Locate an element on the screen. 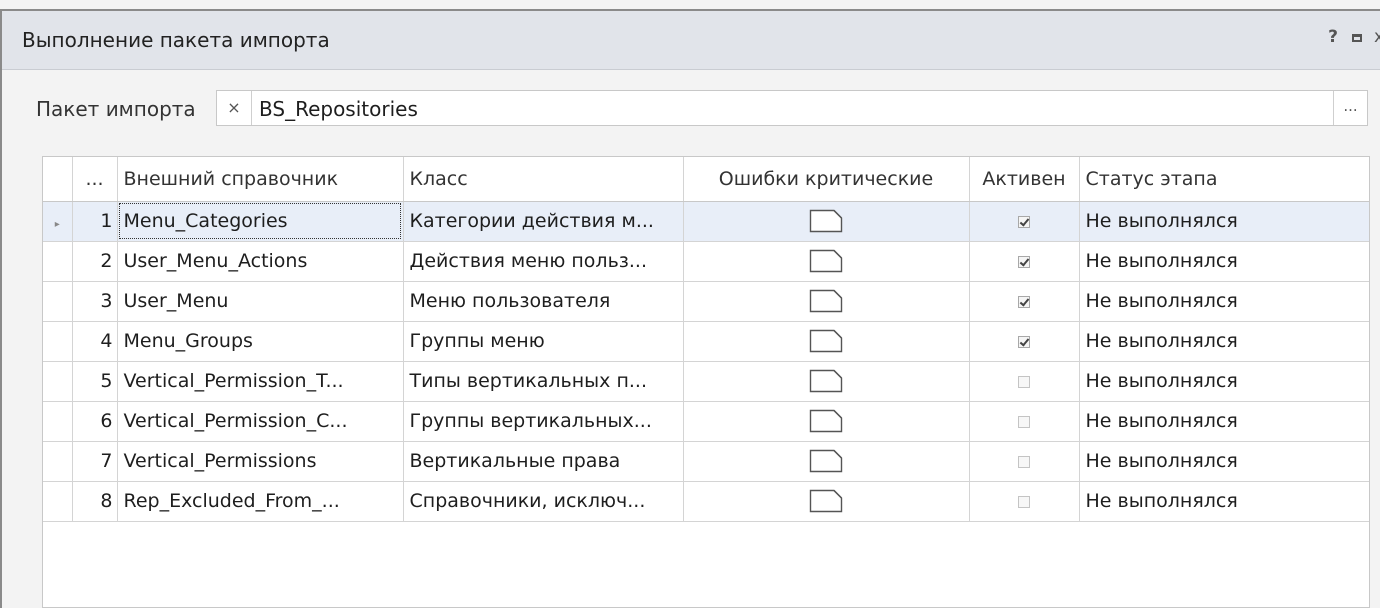 This screenshot has height=608, width=1380. cell-external: Menu_Groups is located at coordinates (260, 341).